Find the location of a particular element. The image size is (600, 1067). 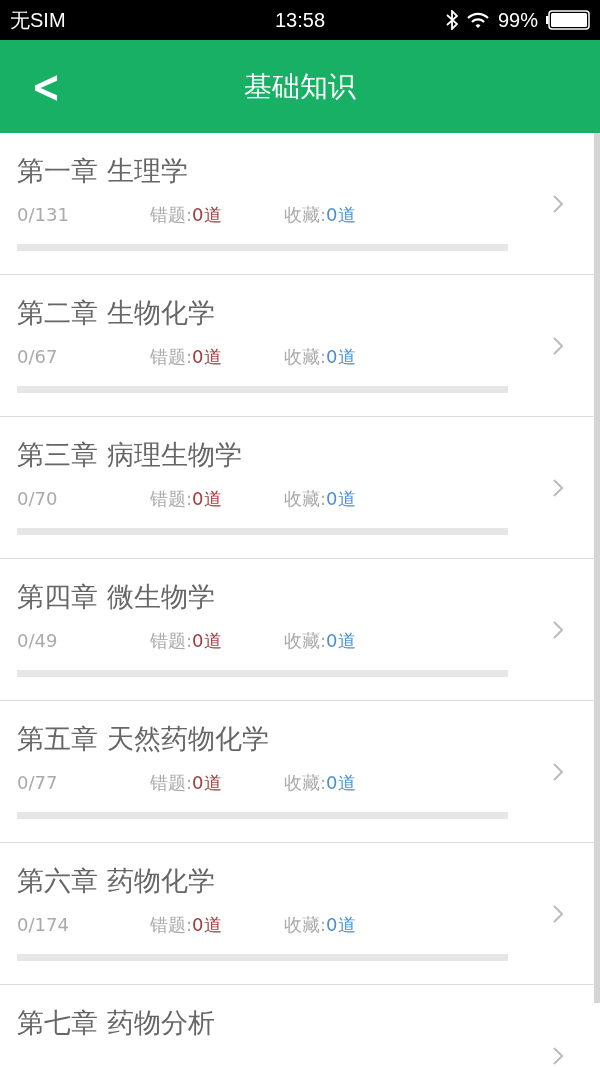

progress-count: 0/174 is located at coordinates (43, 925).